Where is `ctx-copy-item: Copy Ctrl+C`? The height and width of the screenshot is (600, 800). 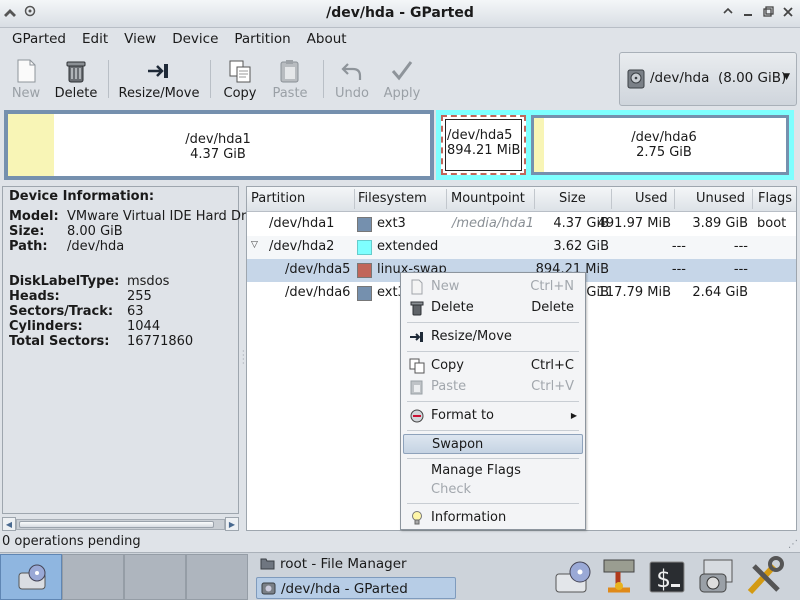
ctx-copy-item: Copy Ctrl+C is located at coordinates (493, 366).